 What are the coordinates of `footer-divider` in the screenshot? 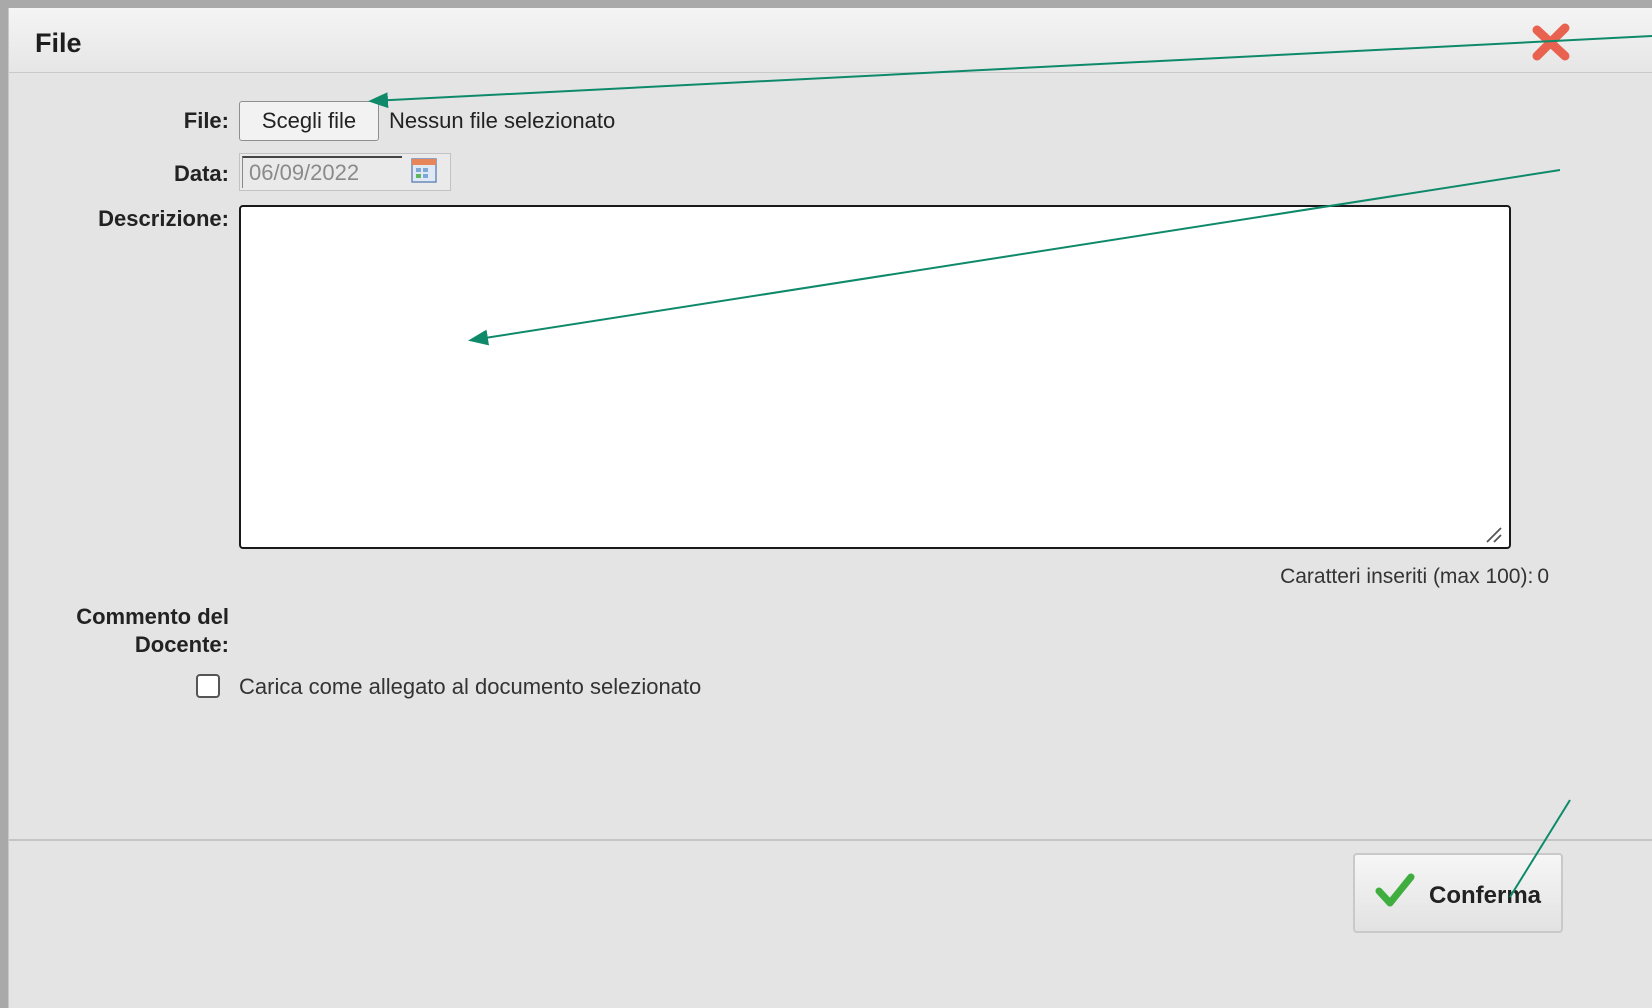 It's located at (830, 840).